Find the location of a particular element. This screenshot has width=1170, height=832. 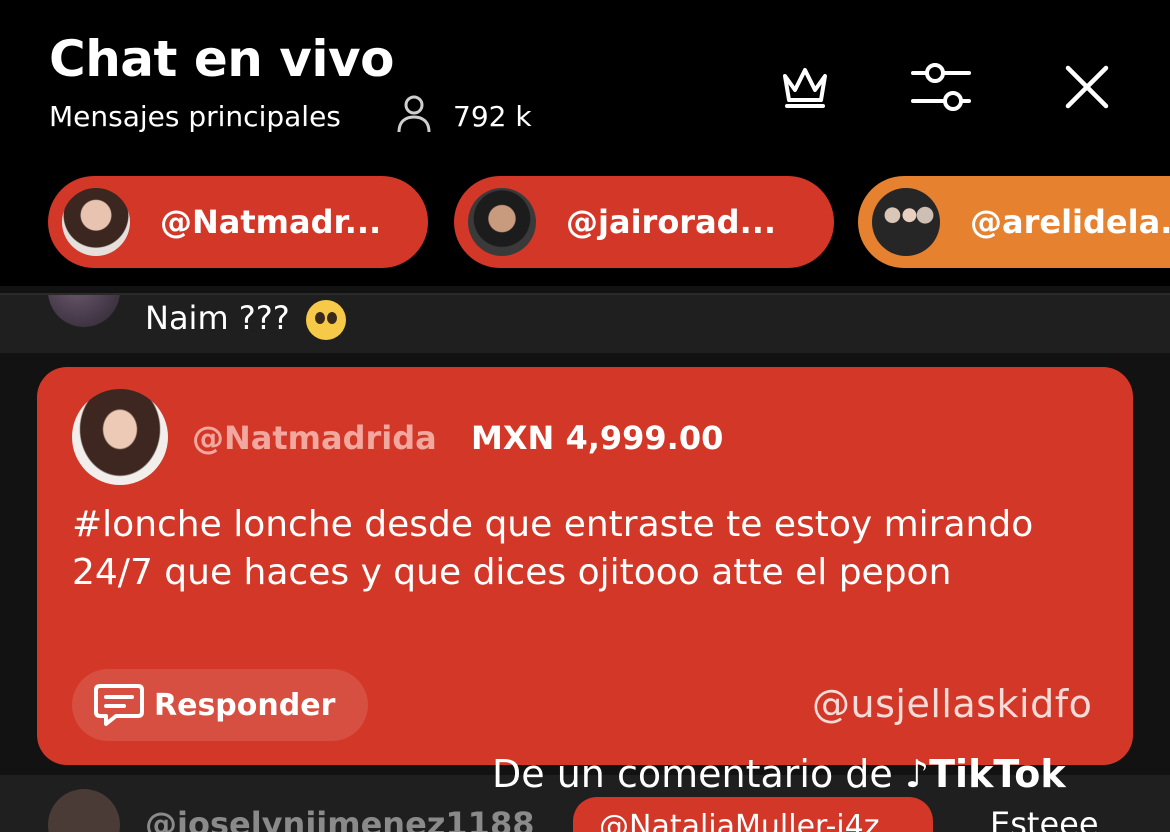

message-body: Naim ??? is located at coordinates (217, 318).